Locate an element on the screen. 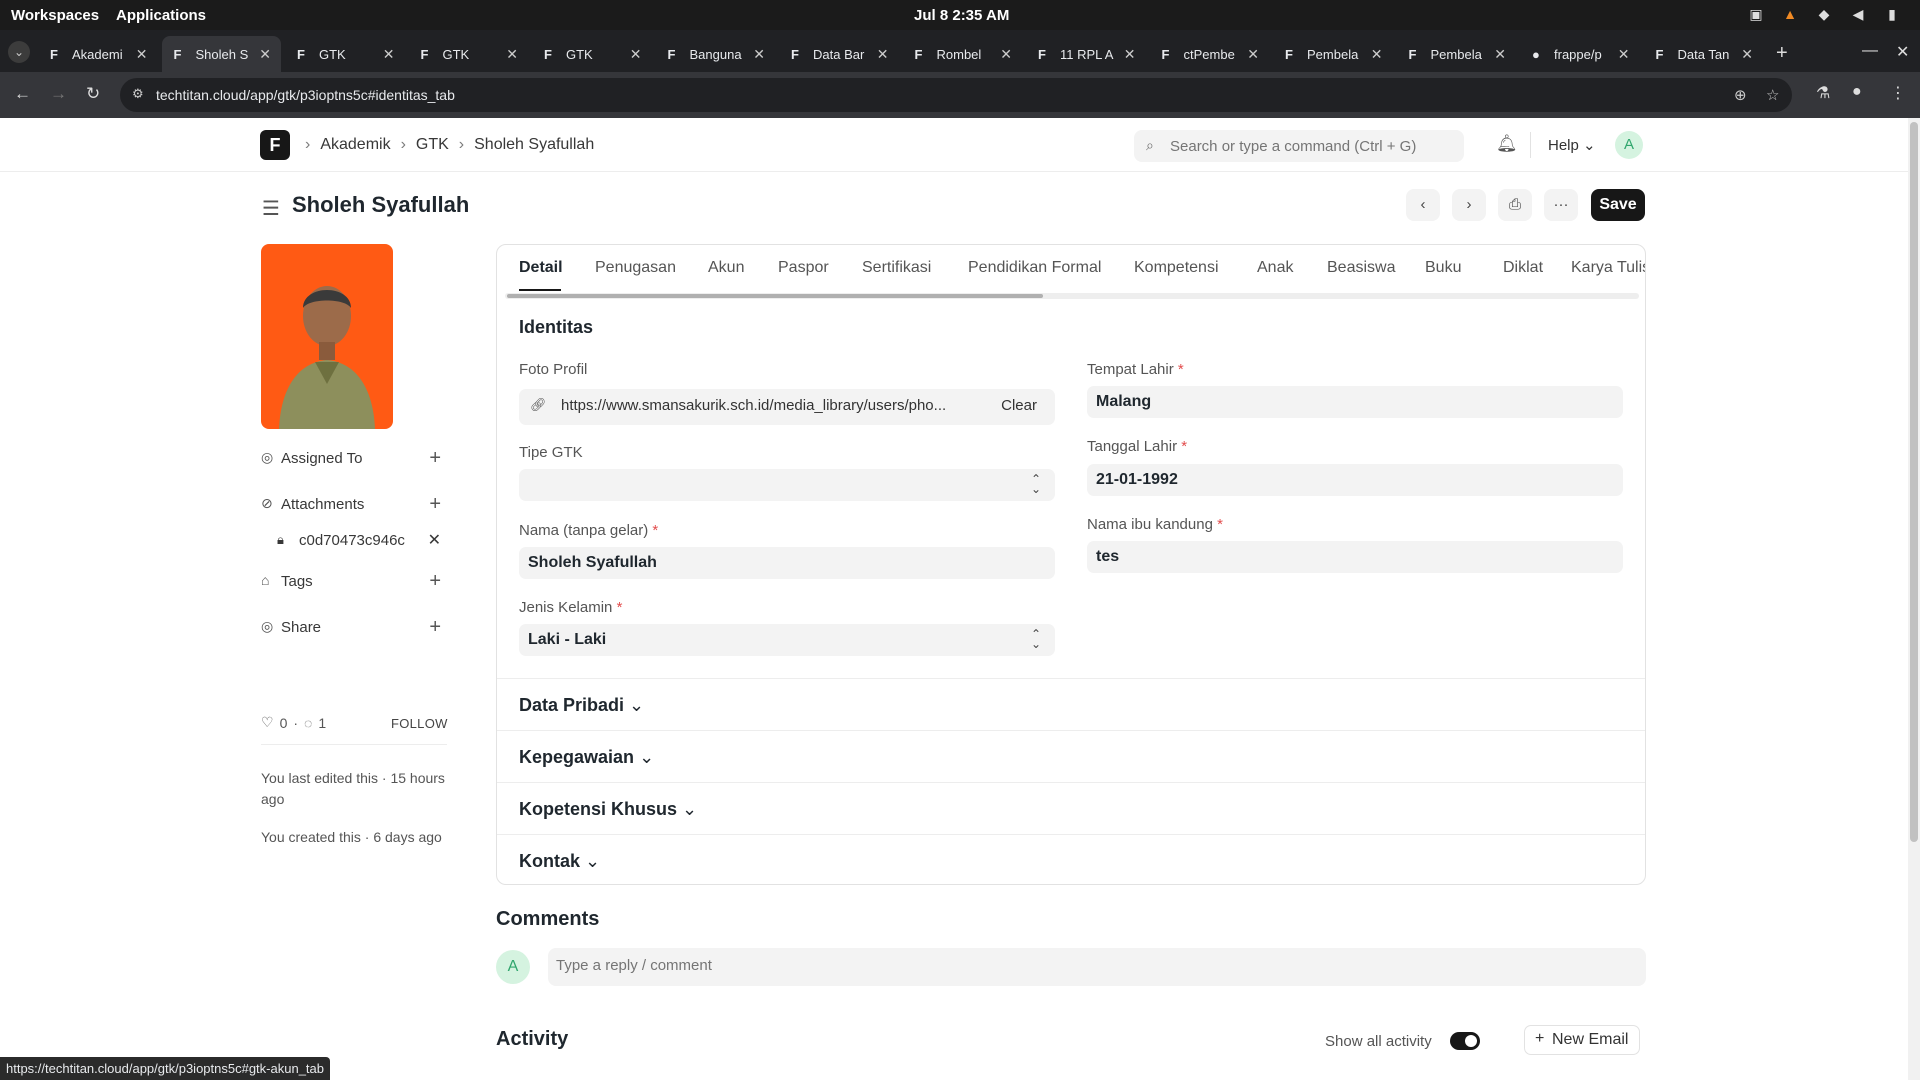 This screenshot has height=1080, width=1920. nama-input: Sholeh Syafullah is located at coordinates (787, 563).